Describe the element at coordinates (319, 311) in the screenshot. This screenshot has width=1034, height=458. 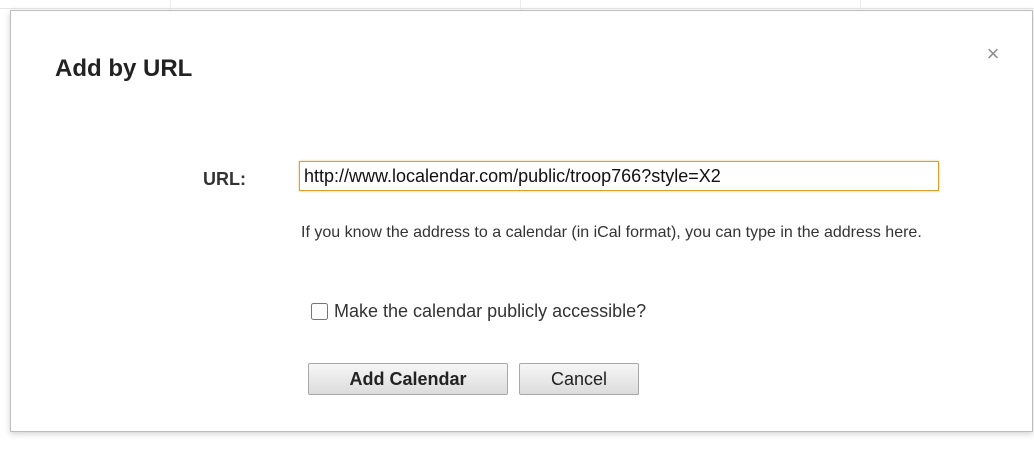
I see `public-checkbox` at that location.